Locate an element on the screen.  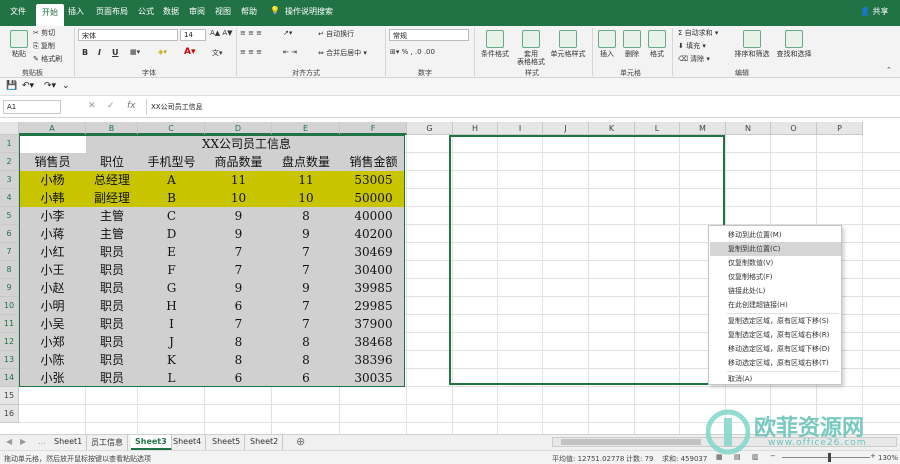
sort-filter-button: 排序和筛选 is located at coordinates (752, 44).